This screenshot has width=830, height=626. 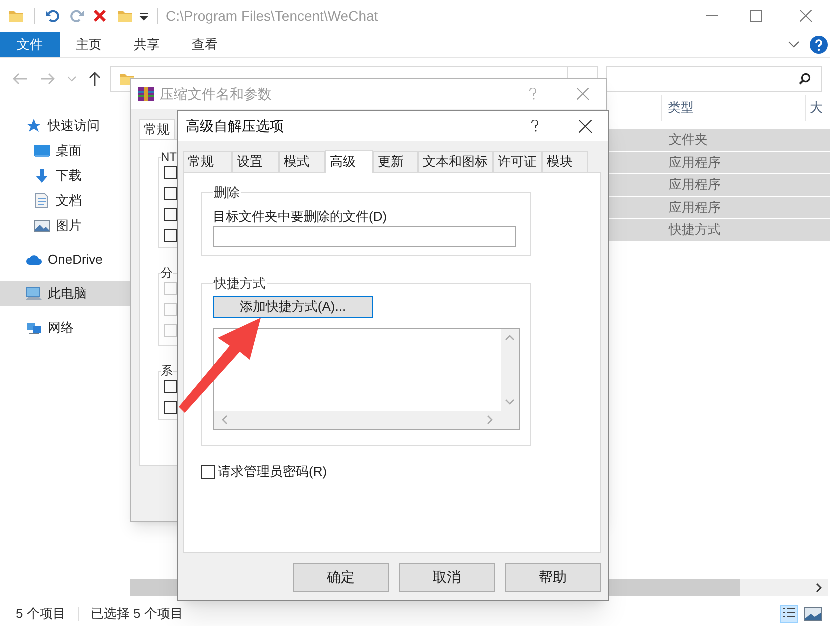 What do you see at coordinates (167, 371) in the screenshot?
I see `group-label: 系` at bounding box center [167, 371].